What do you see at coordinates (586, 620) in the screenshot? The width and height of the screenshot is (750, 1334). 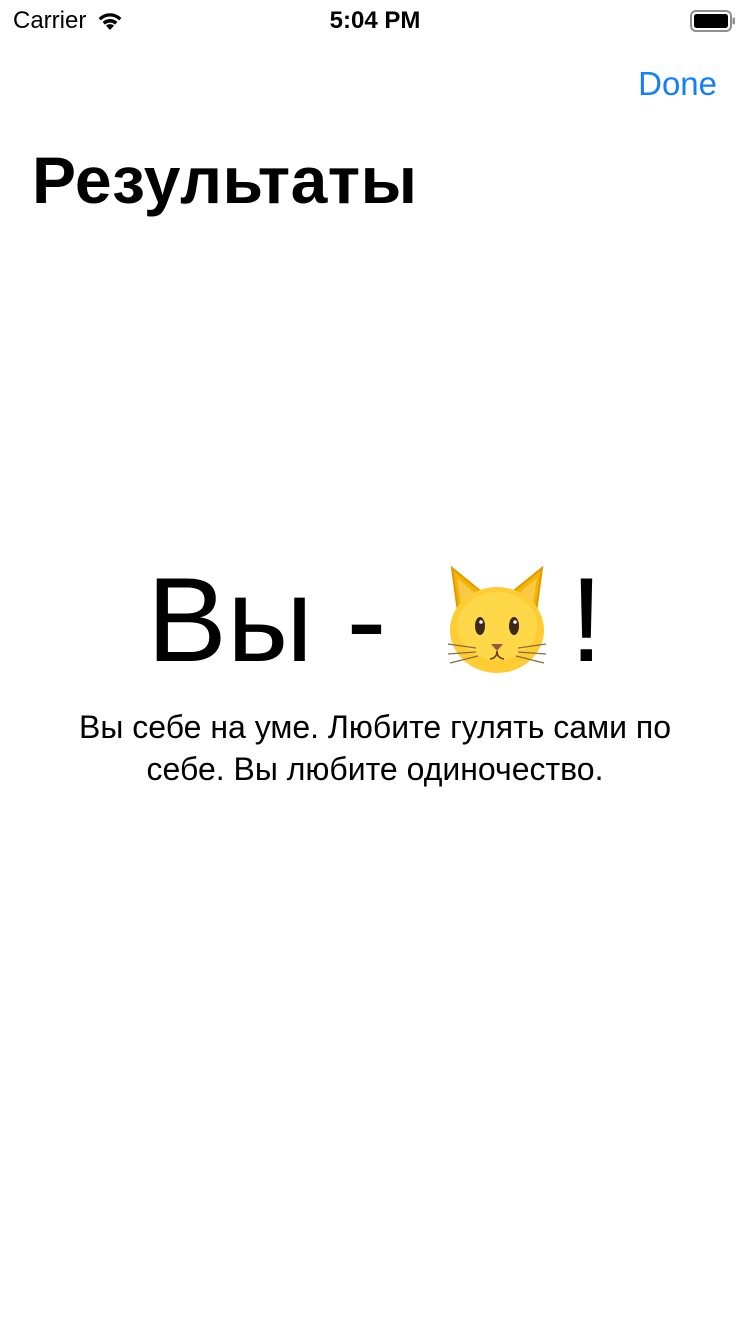 I see `result-suffix: !` at bounding box center [586, 620].